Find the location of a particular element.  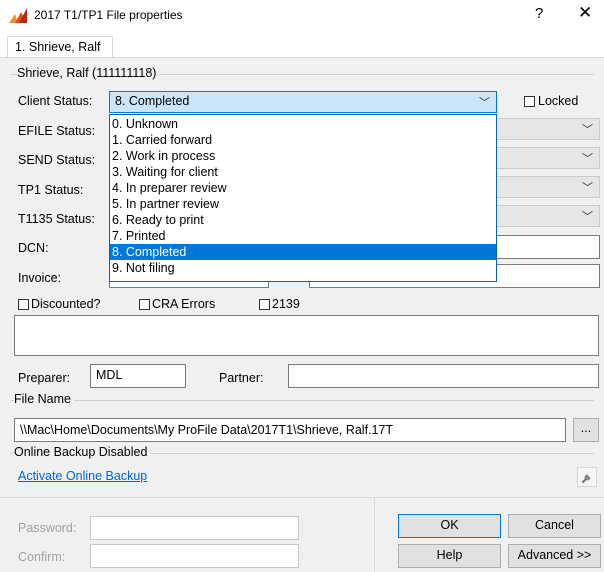

tab-label: 1. Shrieve, Ralf is located at coordinates (58, 47).